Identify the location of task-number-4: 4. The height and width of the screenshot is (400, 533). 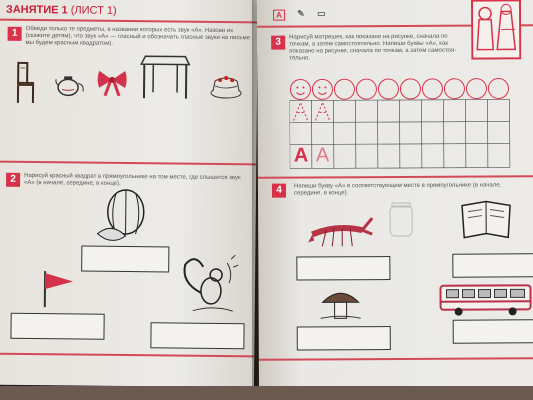
(279, 190).